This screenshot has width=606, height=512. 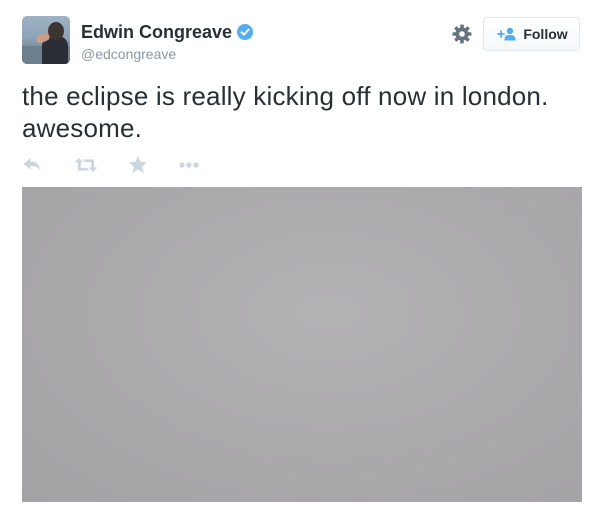 I want to click on favorite-icon, so click(x=138, y=167).